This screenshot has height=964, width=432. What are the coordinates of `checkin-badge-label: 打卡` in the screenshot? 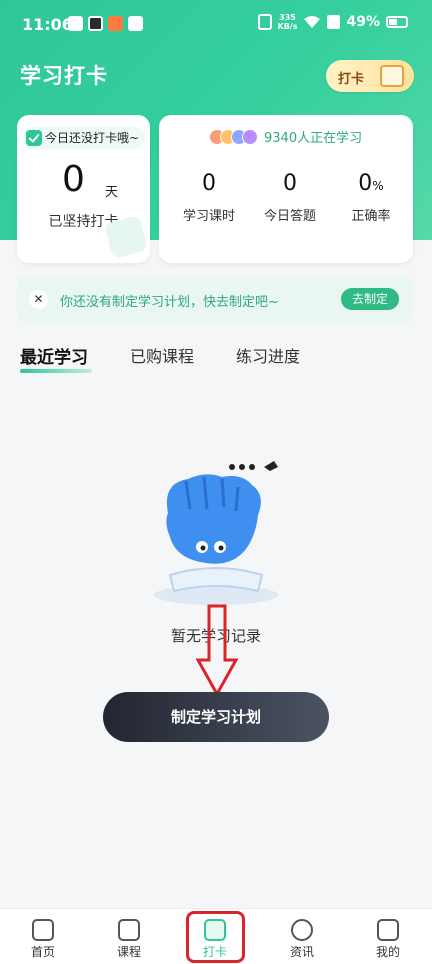 It's located at (351, 79).